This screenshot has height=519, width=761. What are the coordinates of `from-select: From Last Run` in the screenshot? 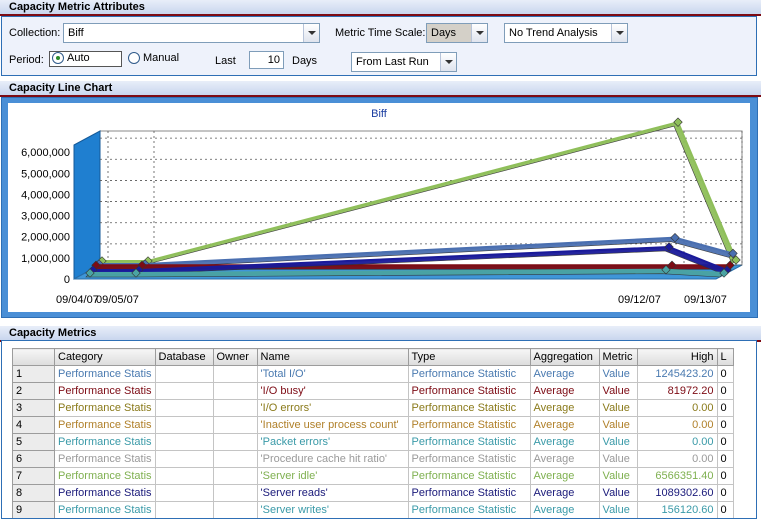 It's located at (404, 62).